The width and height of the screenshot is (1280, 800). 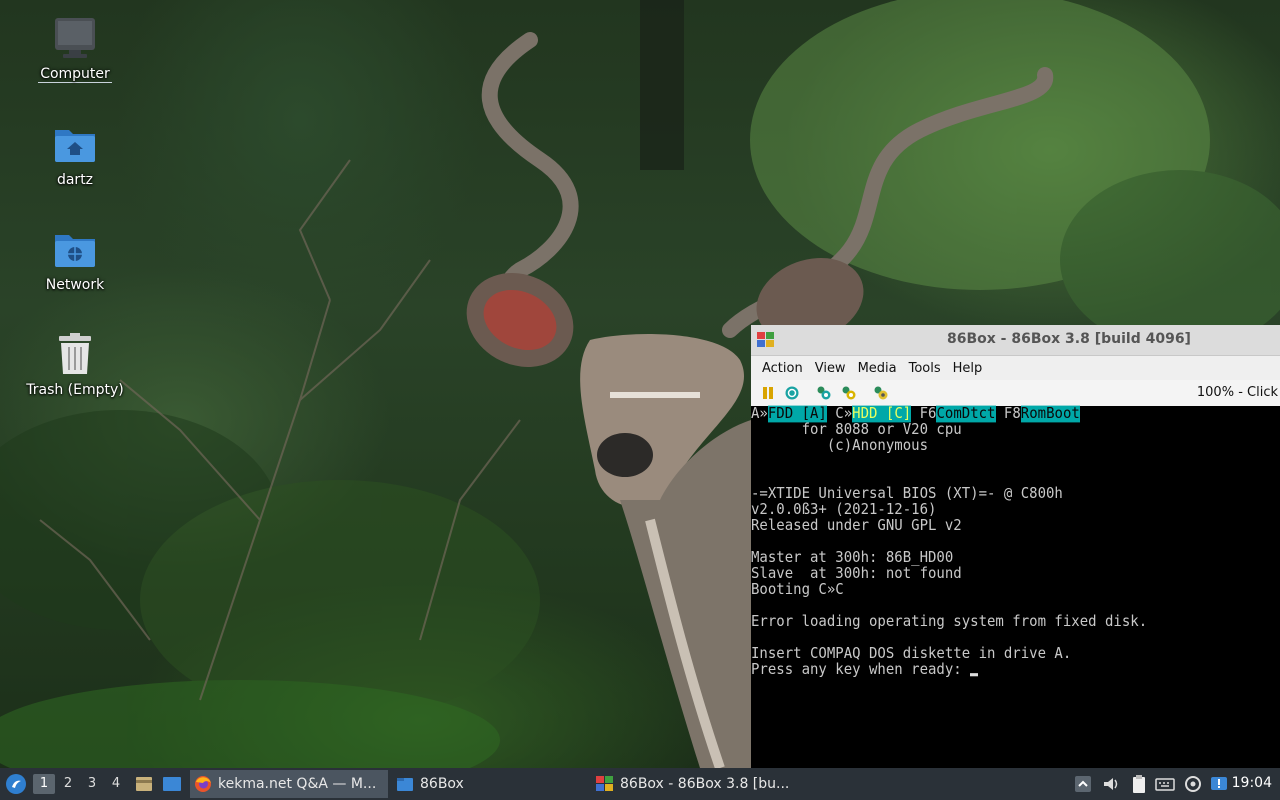 I want to click on menu-action: Action, so click(x=782, y=368).